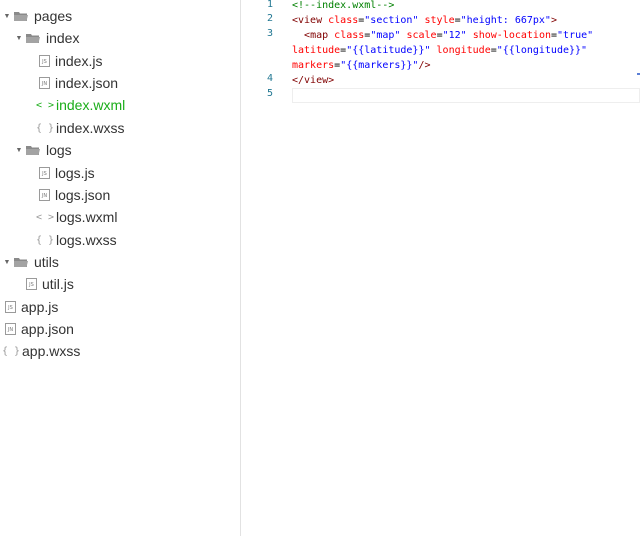 The width and height of the screenshot is (640, 536). What do you see at coordinates (313, 65) in the screenshot?
I see `code-token: markers` at bounding box center [313, 65].